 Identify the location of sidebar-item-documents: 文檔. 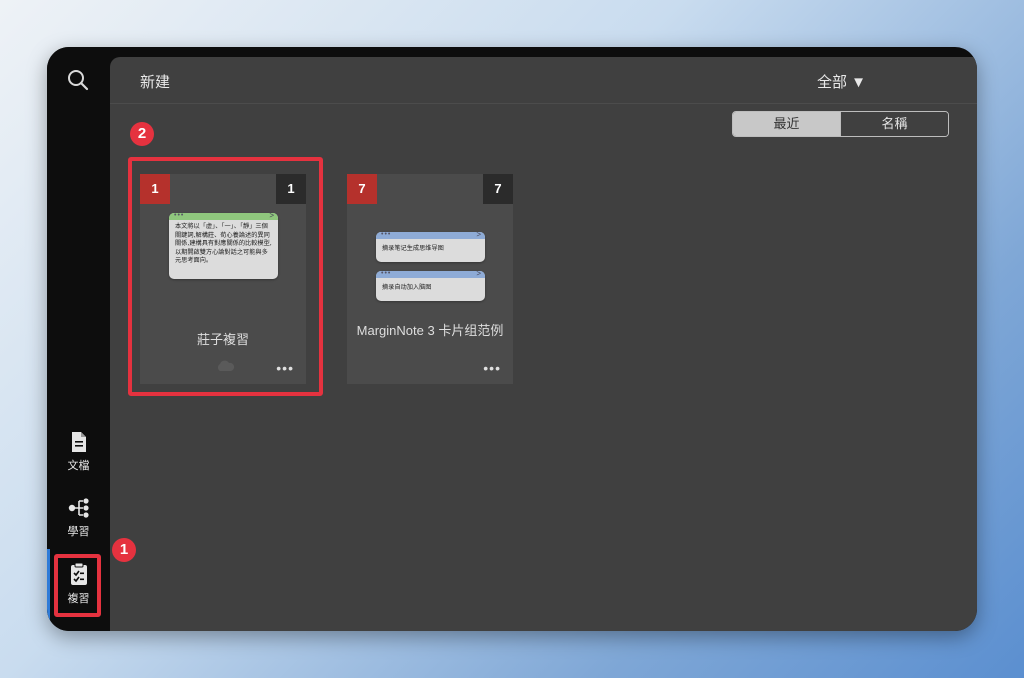
(78, 452).